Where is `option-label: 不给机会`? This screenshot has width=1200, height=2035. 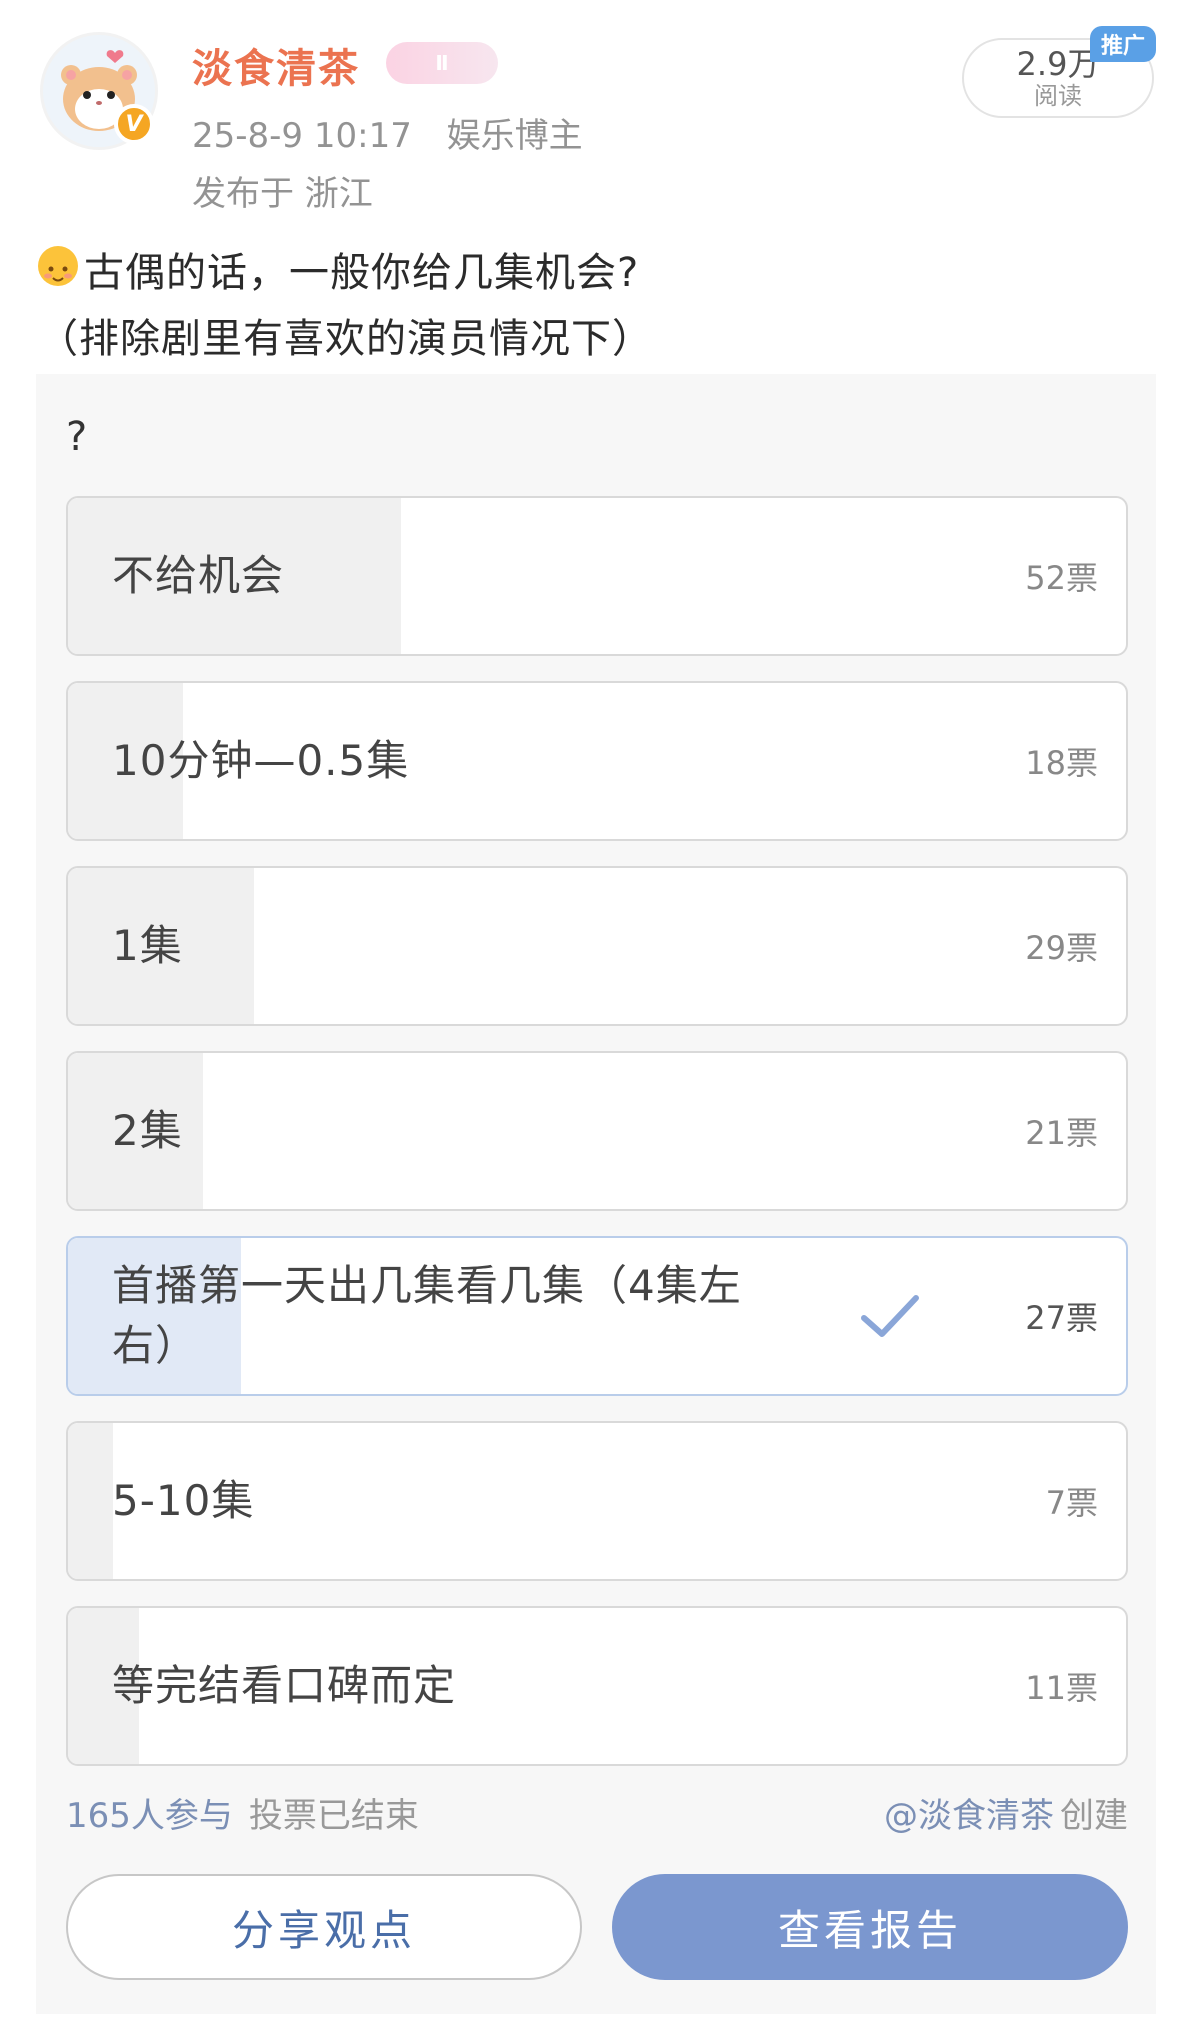
option-label: 不给机会 is located at coordinates (198, 575).